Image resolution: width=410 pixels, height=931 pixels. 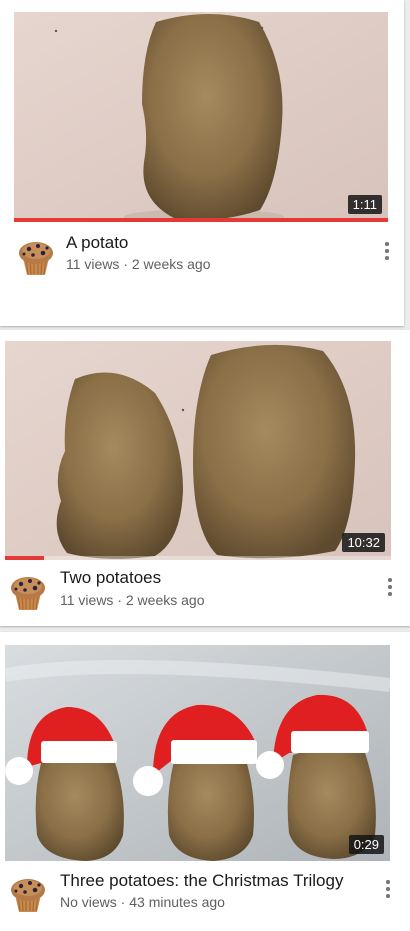 I want to click on video-title: Three potatoes: the Christmas Trilogy, so click(x=201, y=881).